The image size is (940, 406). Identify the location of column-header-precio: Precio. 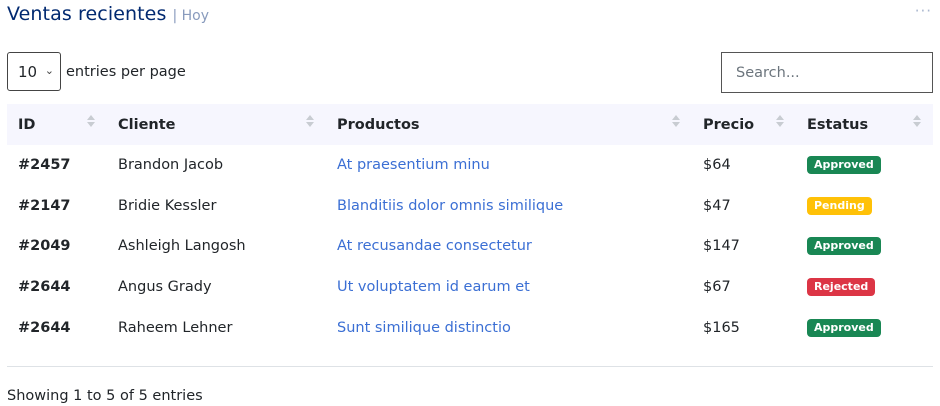
(744, 124).